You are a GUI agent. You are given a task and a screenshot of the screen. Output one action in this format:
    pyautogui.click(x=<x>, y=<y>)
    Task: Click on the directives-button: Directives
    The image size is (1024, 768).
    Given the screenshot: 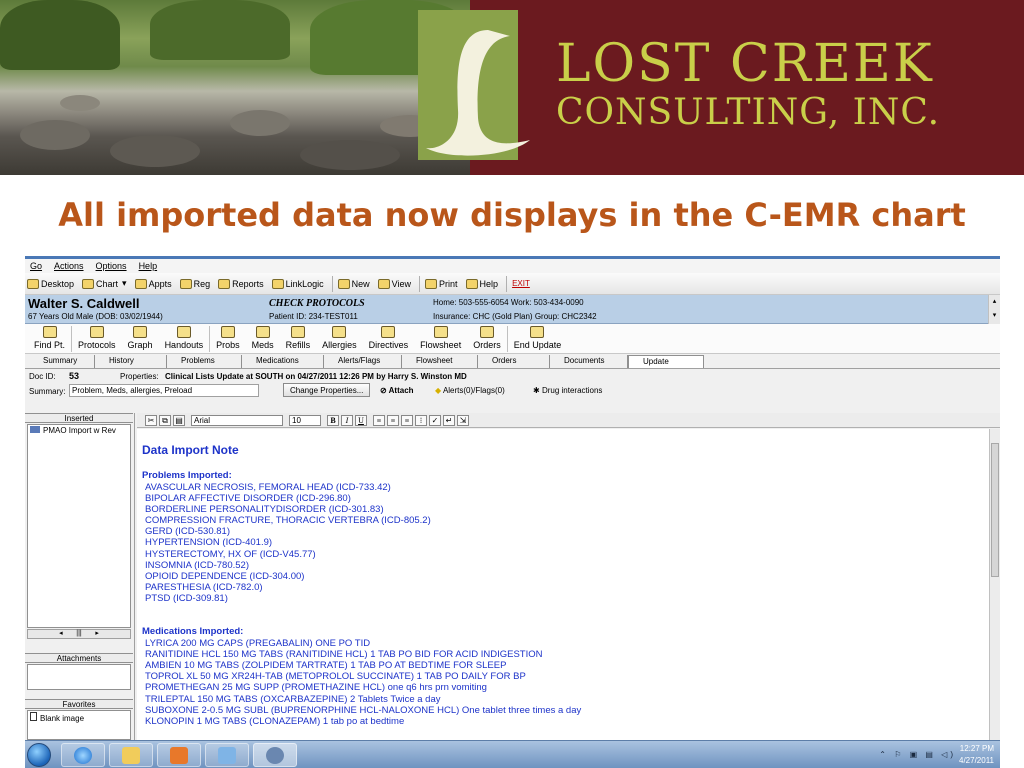 What is the action you would take?
    pyautogui.click(x=389, y=337)
    